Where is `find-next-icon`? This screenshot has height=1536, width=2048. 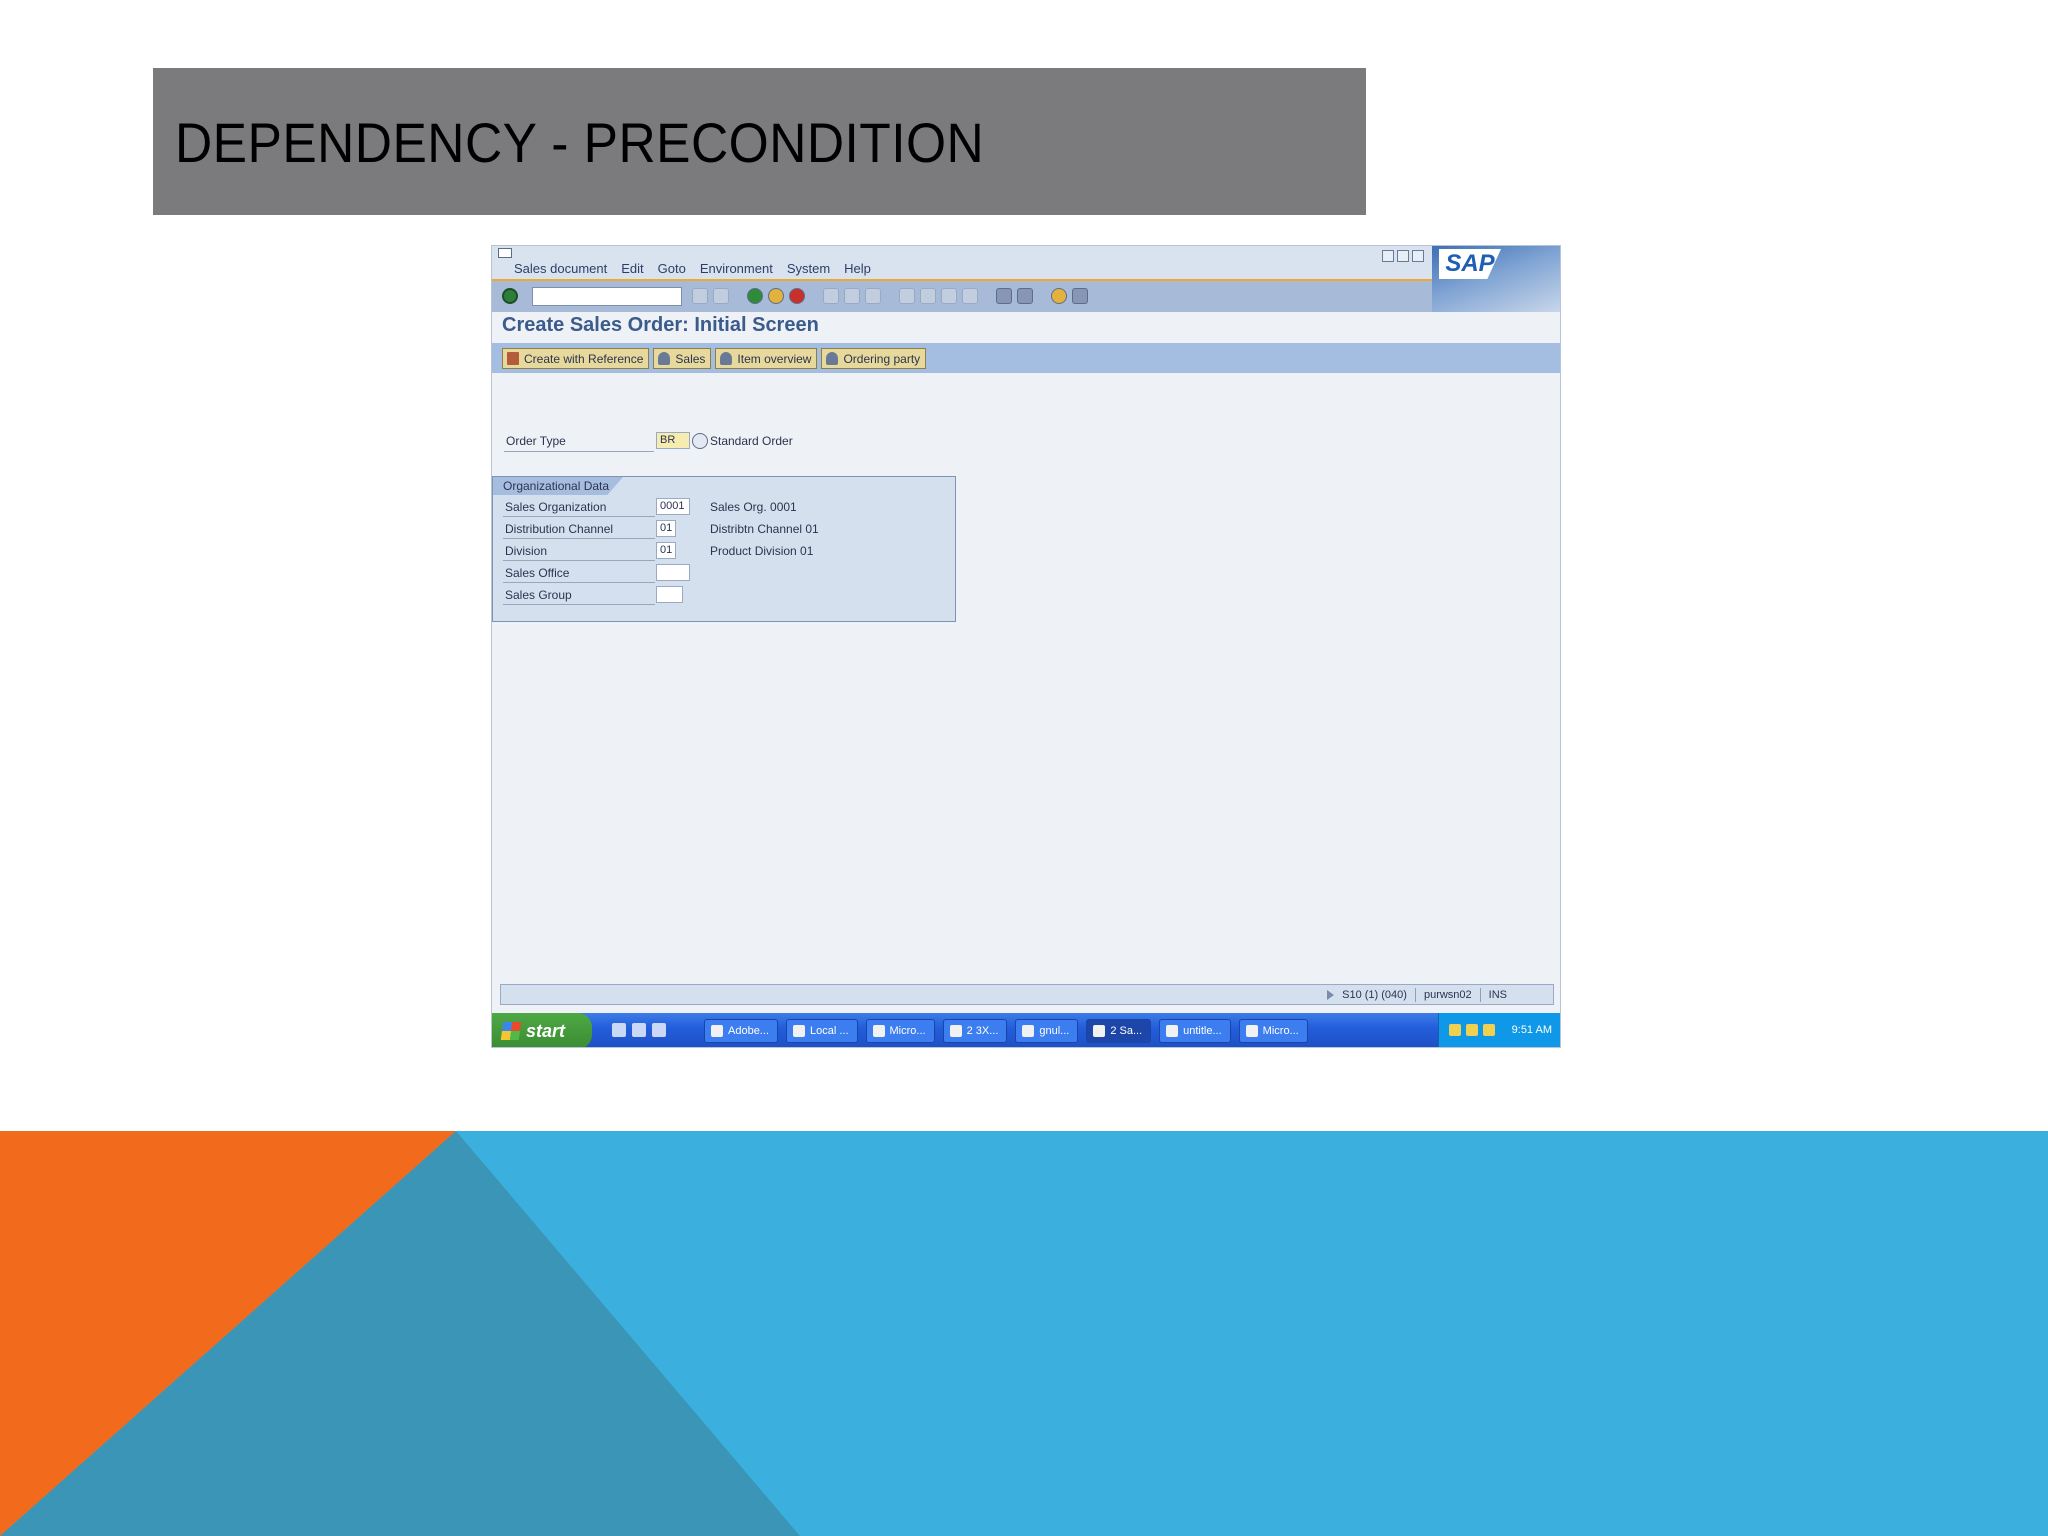 find-next-icon is located at coordinates (873, 296).